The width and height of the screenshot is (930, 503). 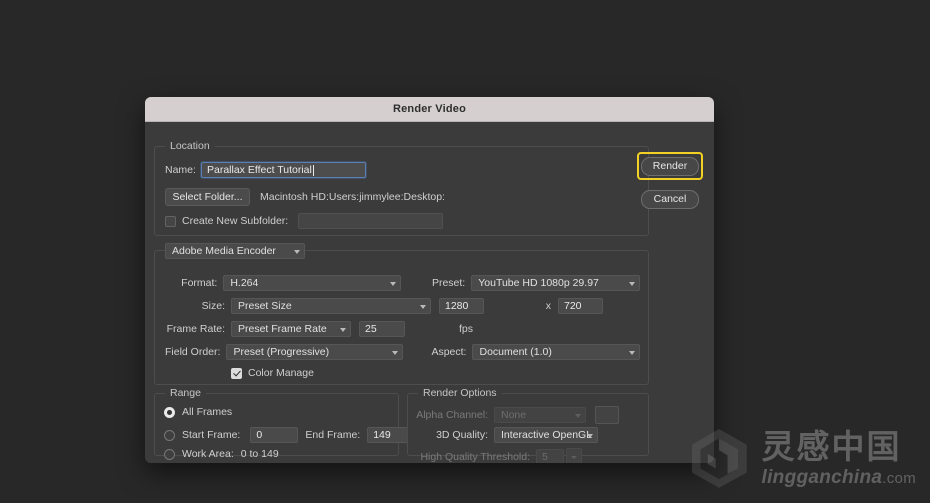 What do you see at coordinates (259, 435) in the screenshot?
I see `start-frame-value: 0` at bounding box center [259, 435].